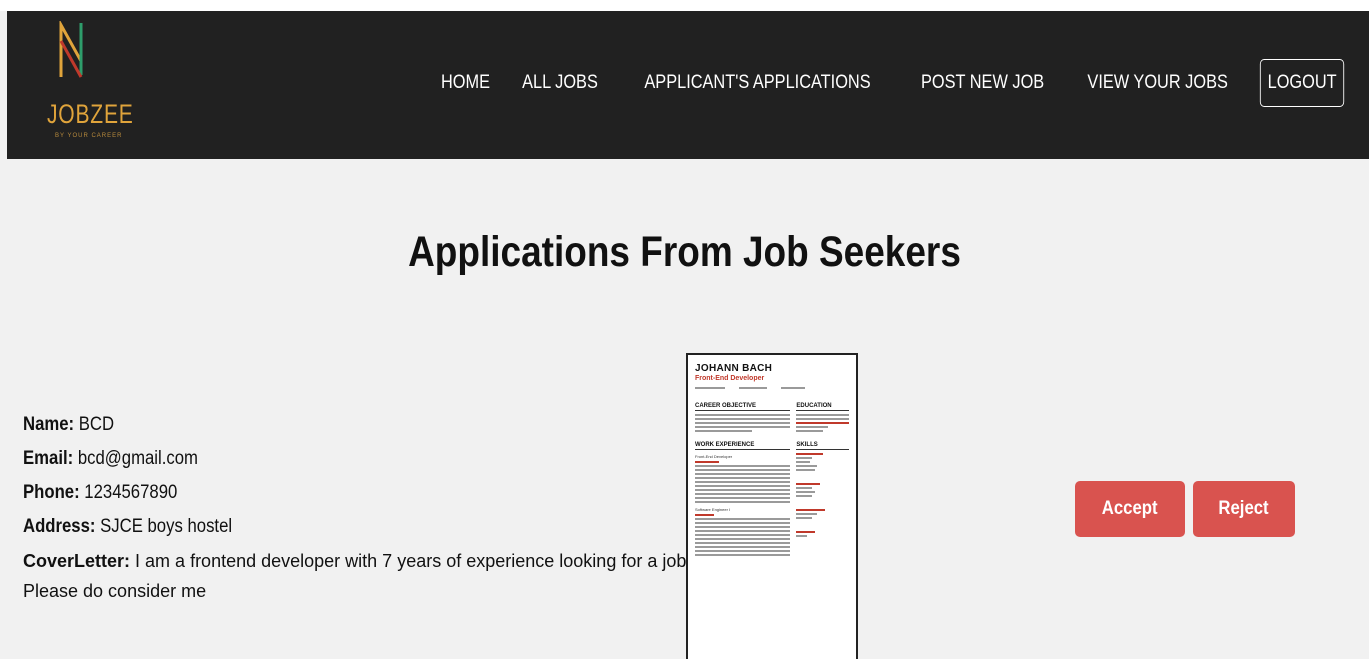 The height and width of the screenshot is (659, 1369). I want to click on applicant-name-row: Name: BCD, so click(322, 425).